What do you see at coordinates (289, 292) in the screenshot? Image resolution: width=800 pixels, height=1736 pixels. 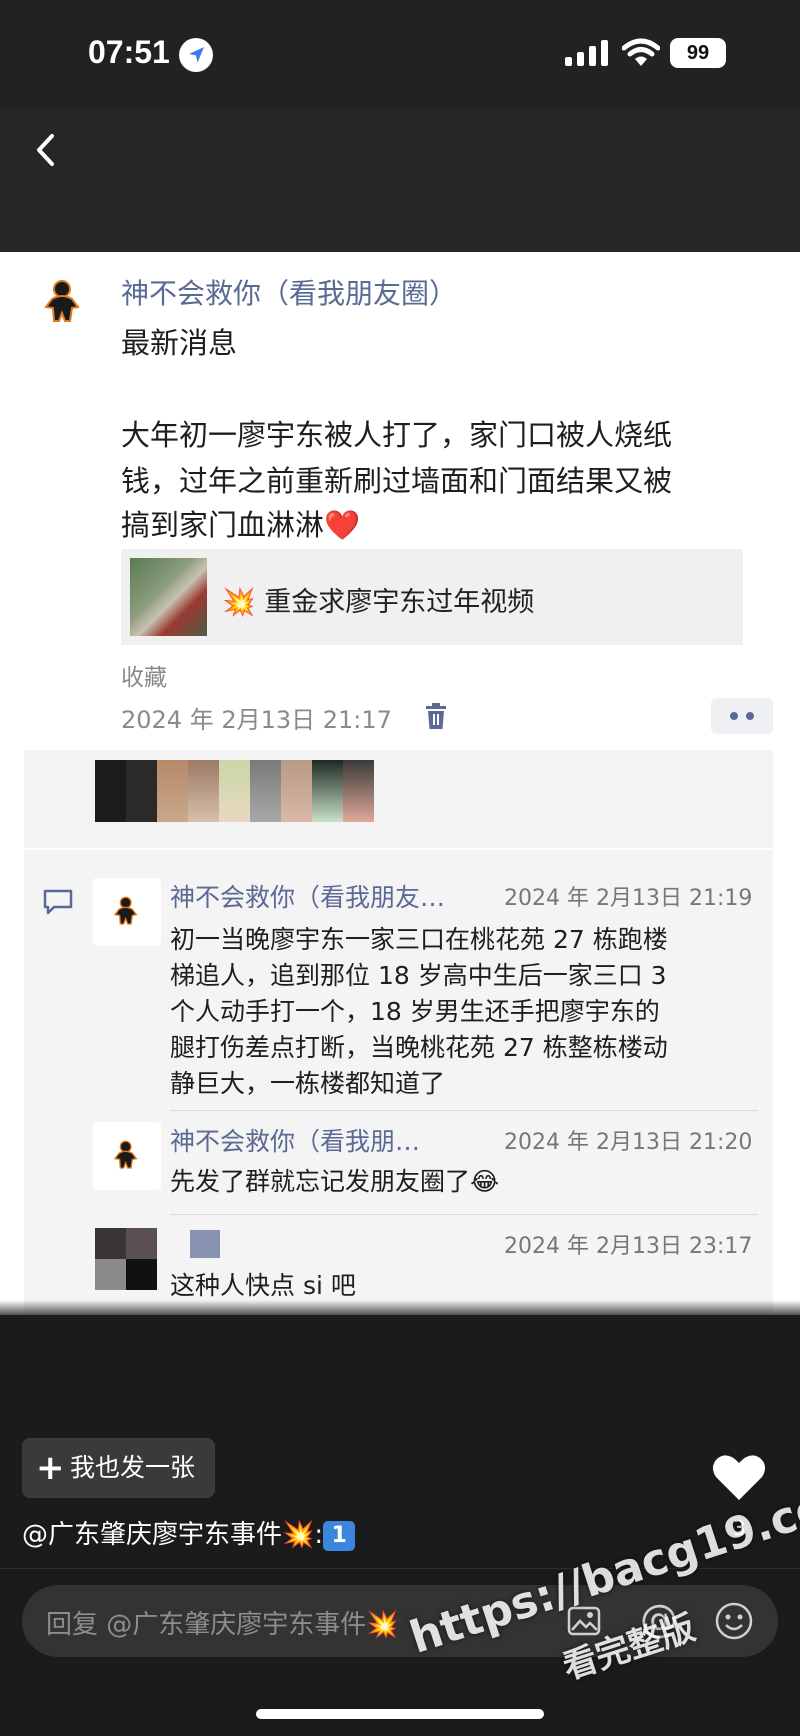 I see `post-author-name: 神不会救你（看我朋友圈）` at bounding box center [289, 292].